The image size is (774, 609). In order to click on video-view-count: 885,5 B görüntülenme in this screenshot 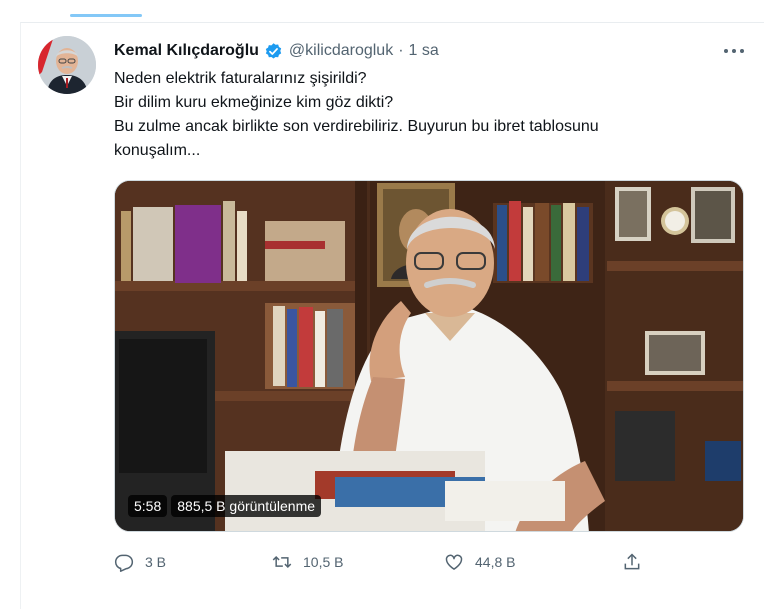, I will do `click(246, 506)`.